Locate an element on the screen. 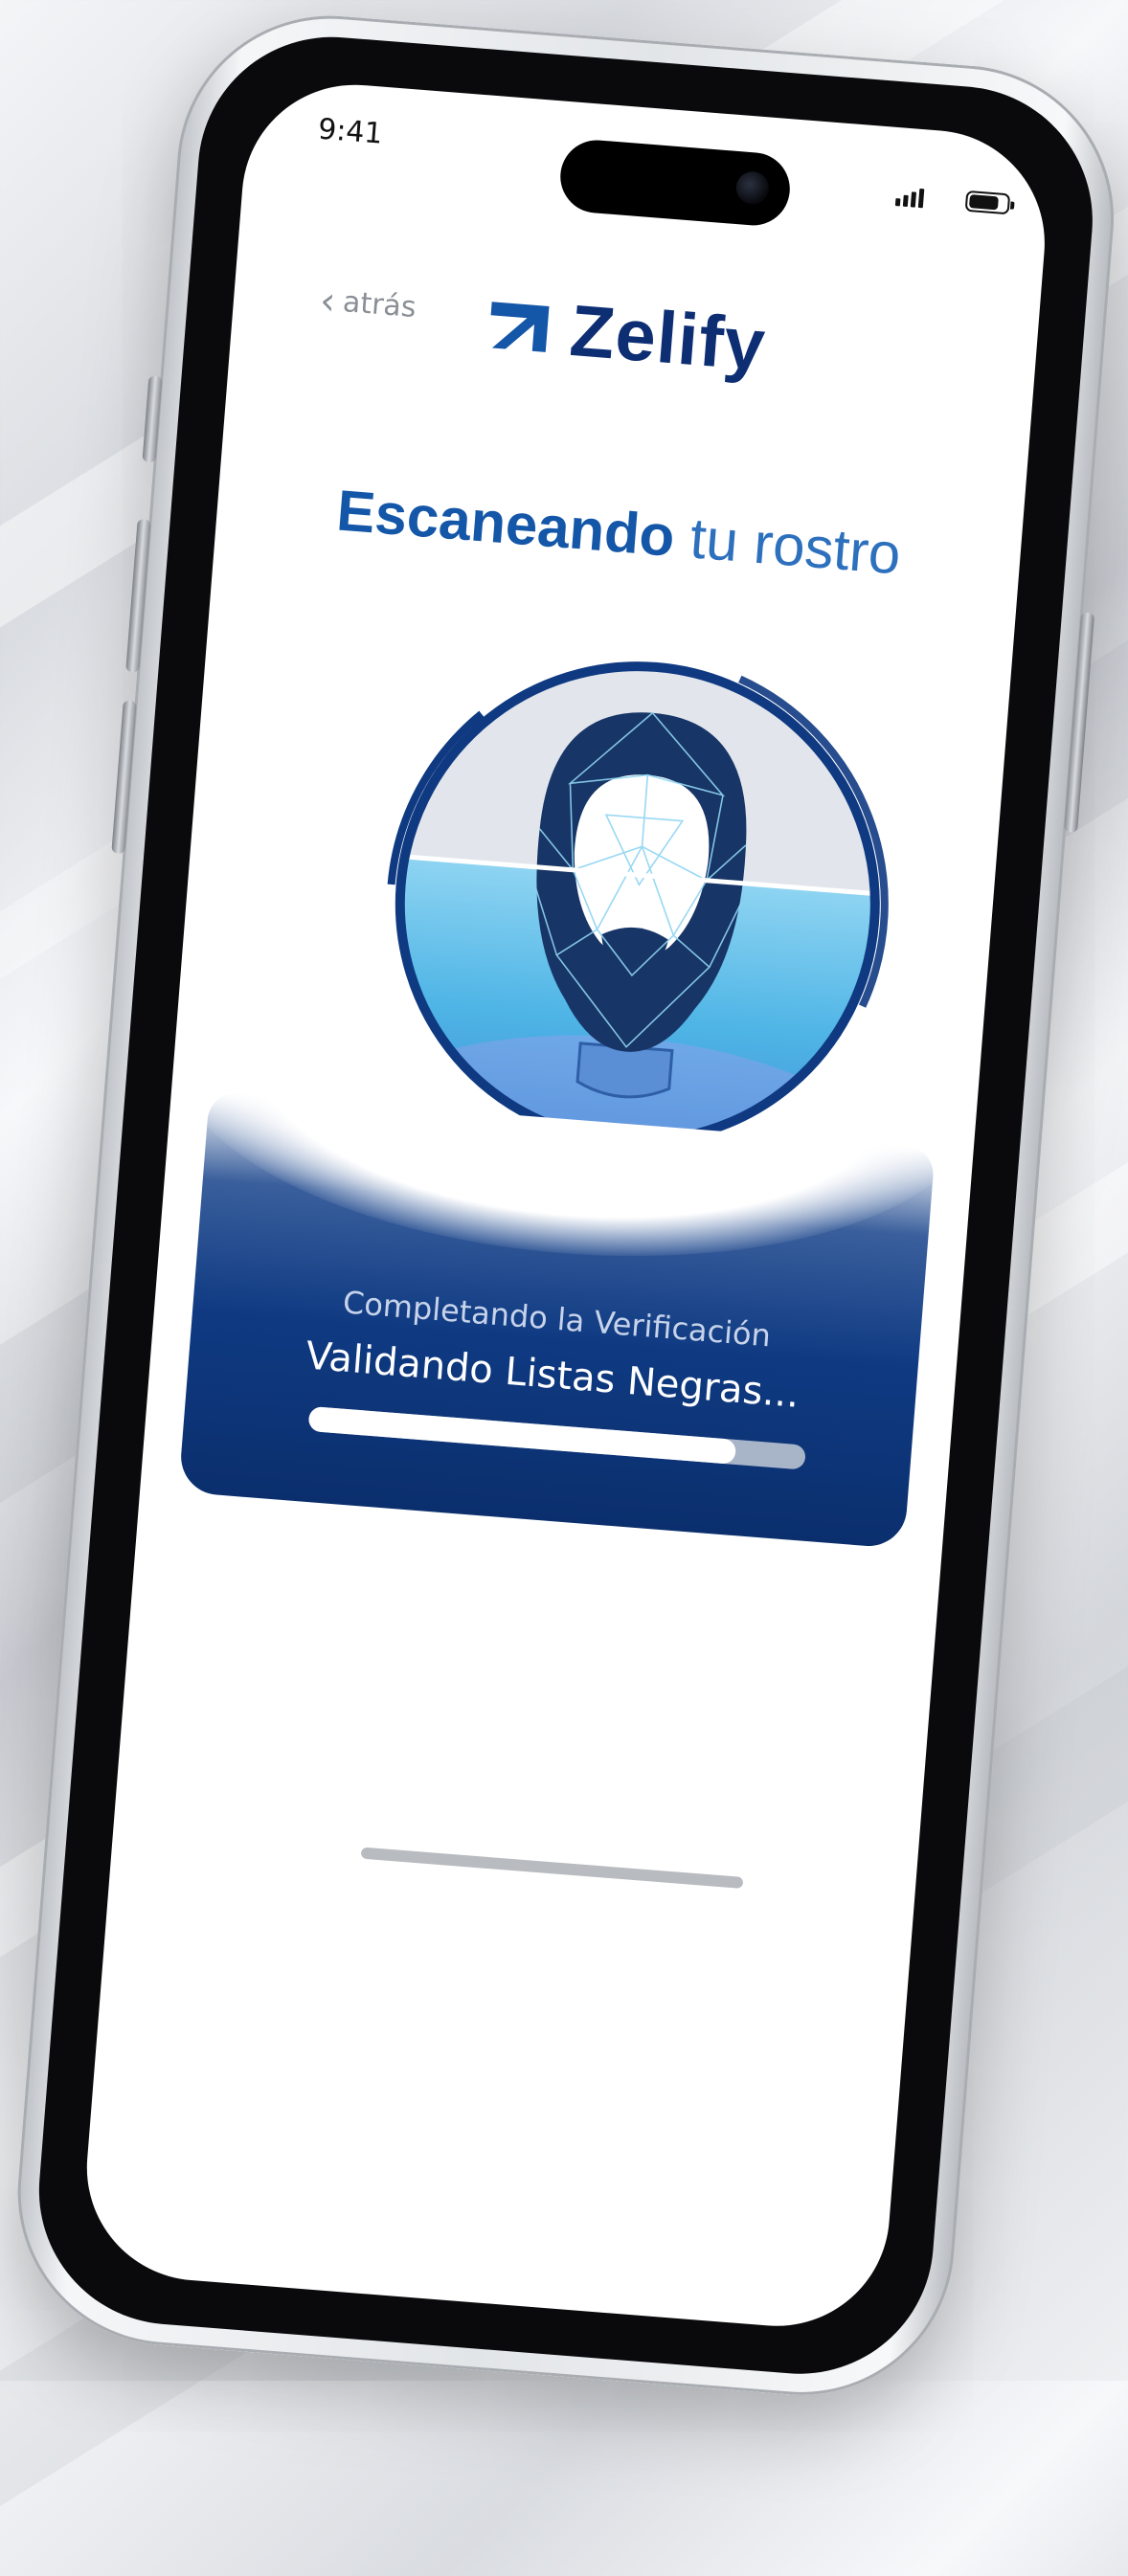 Image resolution: width=1128 pixels, height=2576 pixels. home-indicator is located at coordinates (552, 1868).